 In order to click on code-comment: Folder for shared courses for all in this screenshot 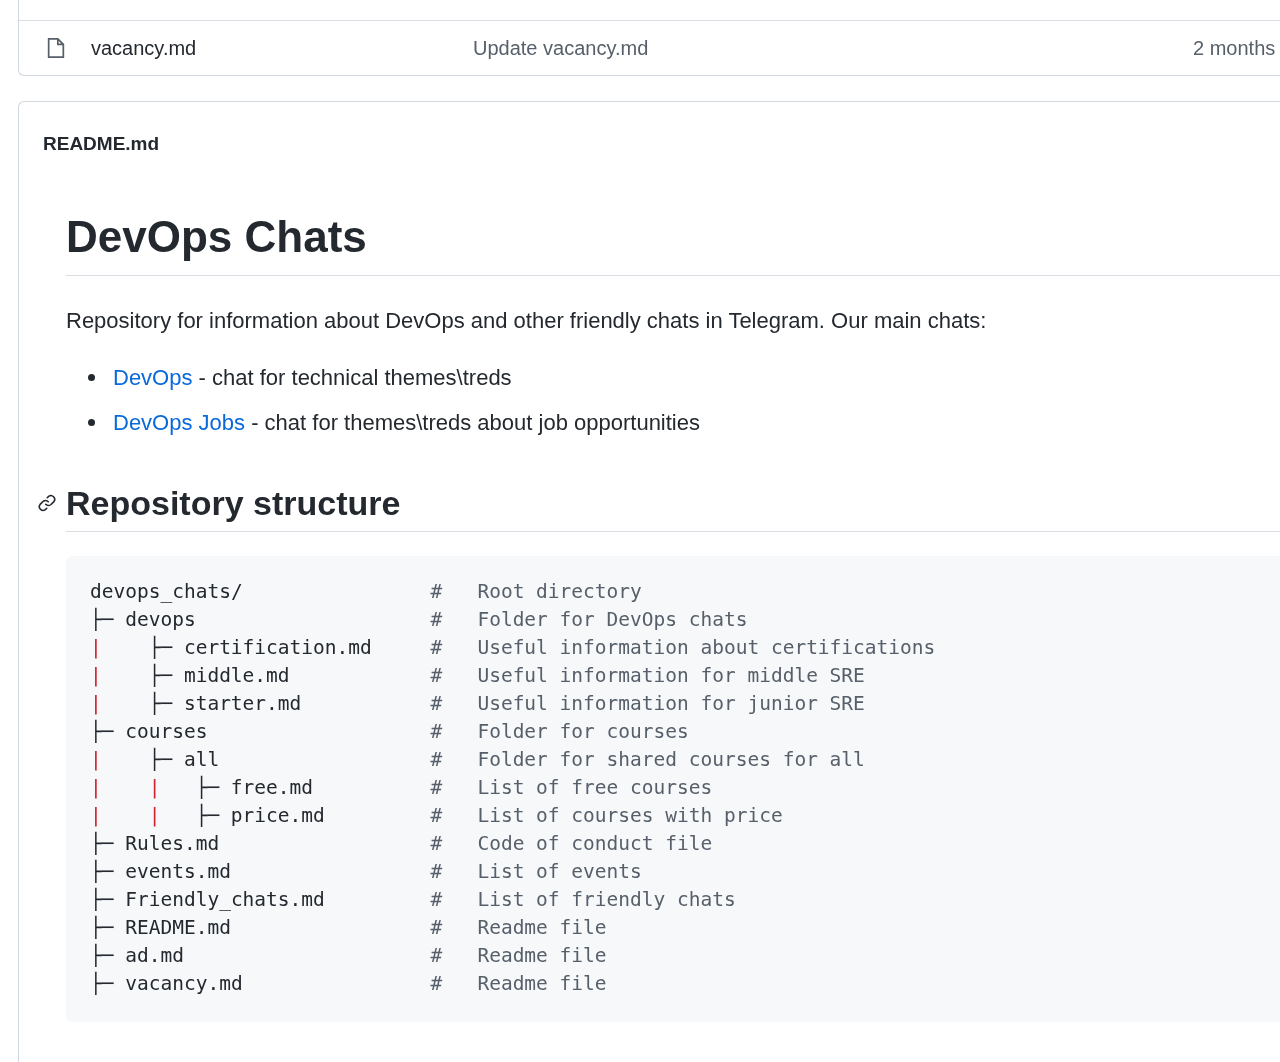, I will do `click(671, 759)`.